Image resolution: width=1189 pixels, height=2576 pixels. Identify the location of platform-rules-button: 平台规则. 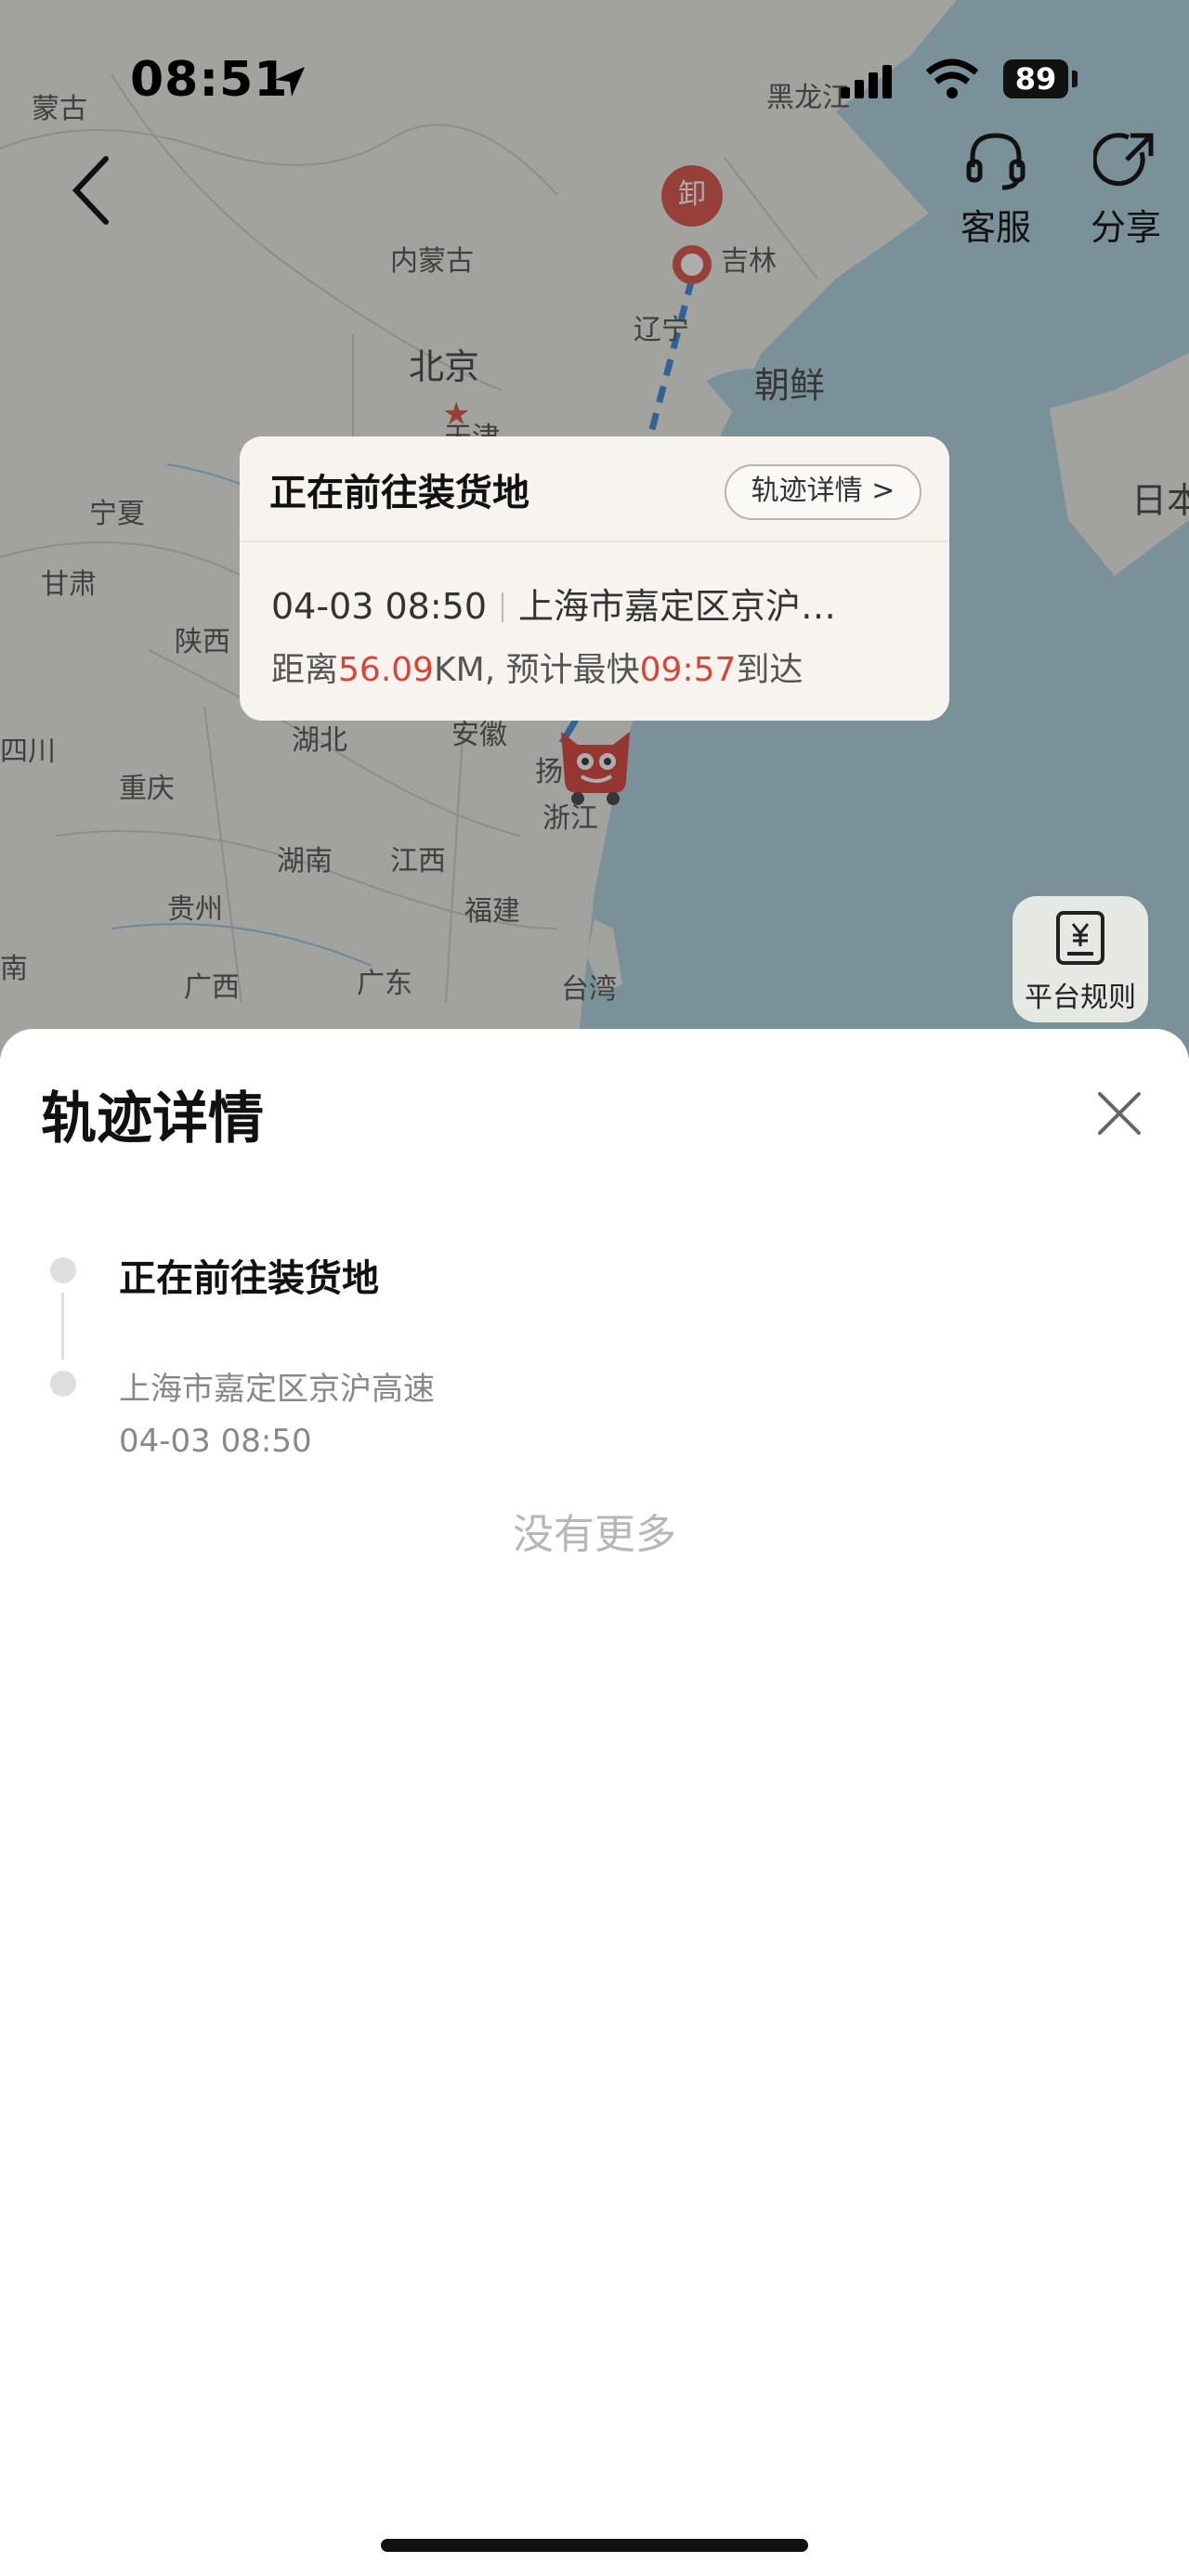
(1080, 959).